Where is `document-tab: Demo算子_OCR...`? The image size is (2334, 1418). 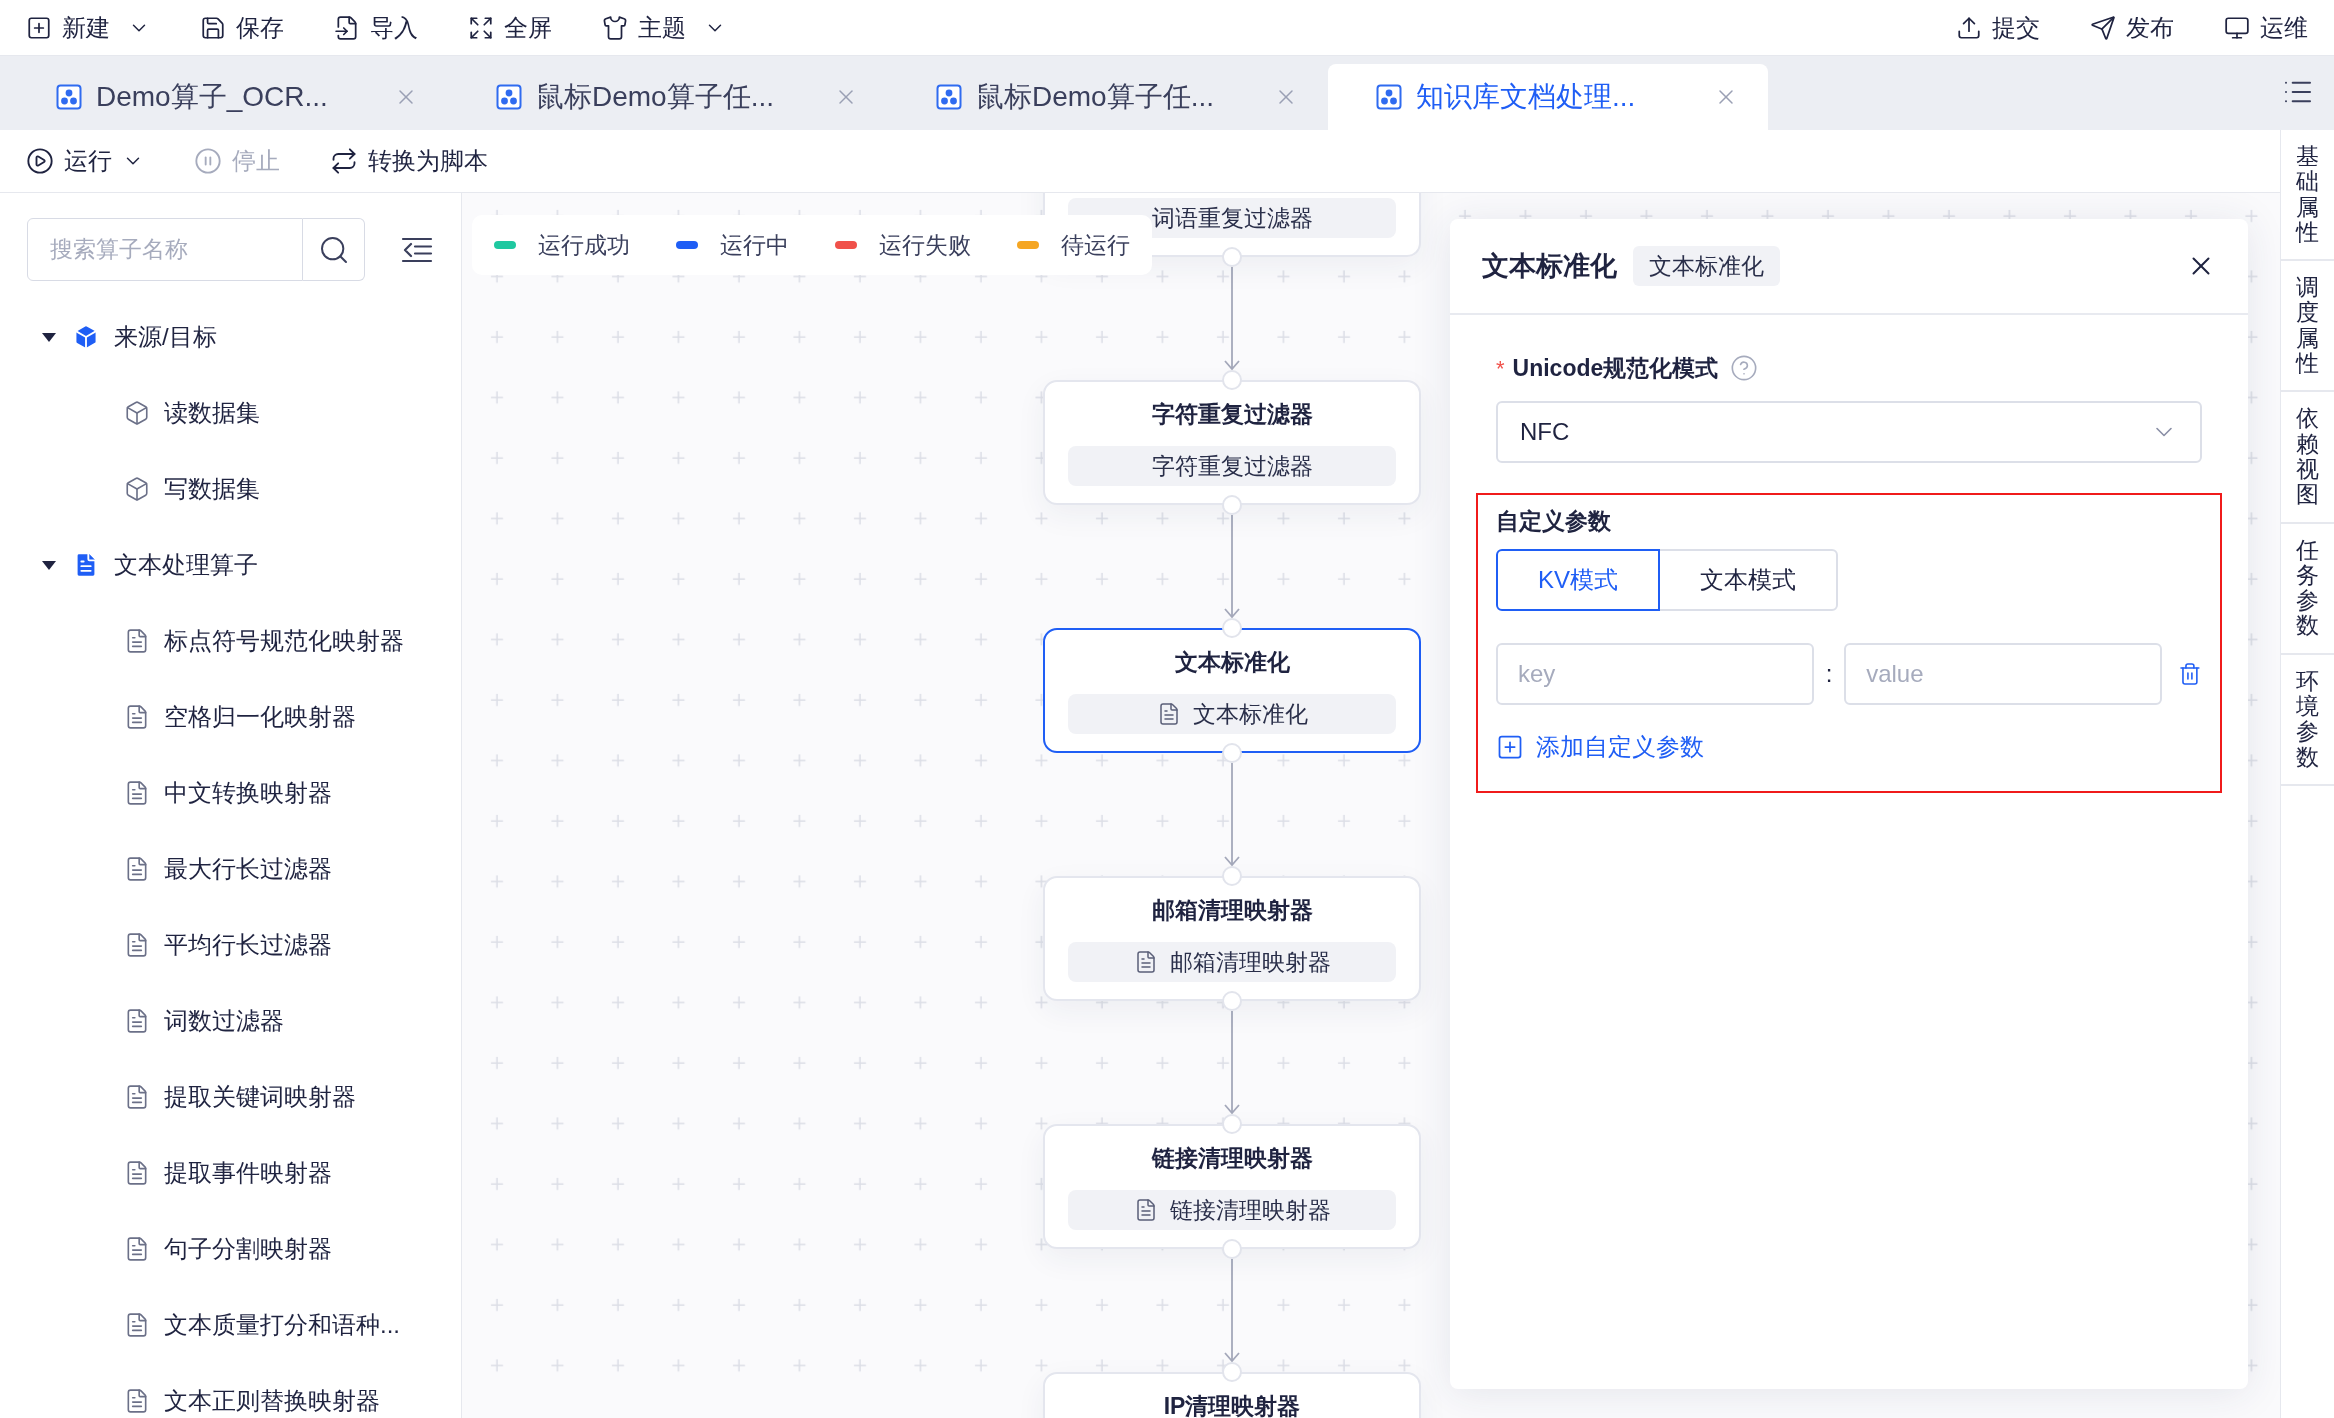
document-tab: Demo算子_OCR... is located at coordinates (228, 97).